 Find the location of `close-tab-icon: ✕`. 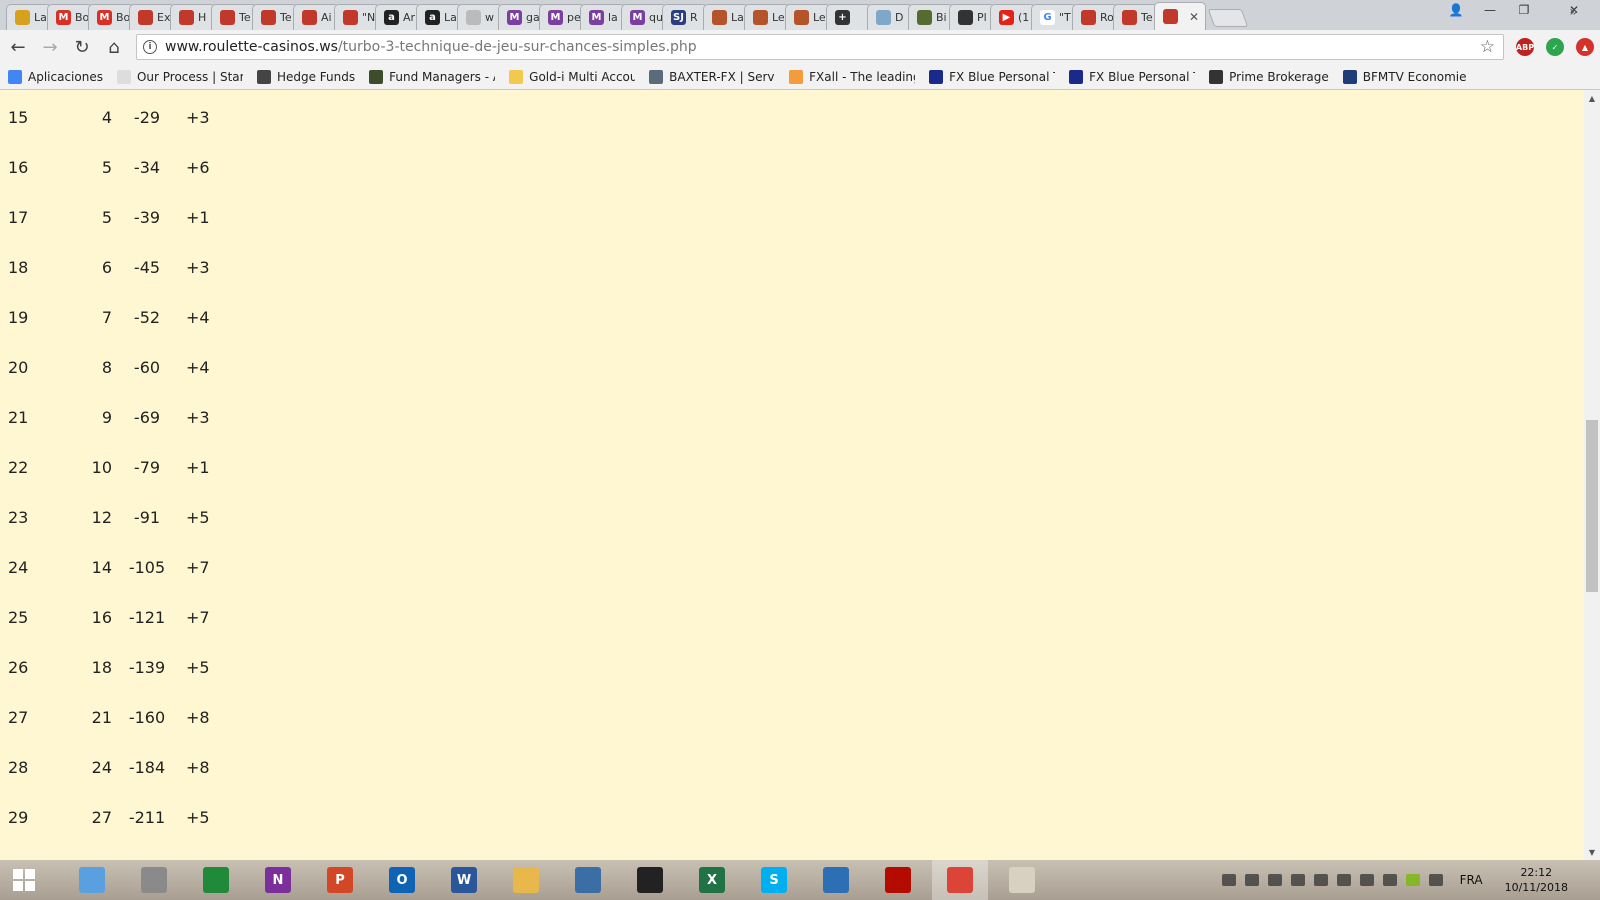

close-tab-icon: ✕ is located at coordinates (1194, 17).